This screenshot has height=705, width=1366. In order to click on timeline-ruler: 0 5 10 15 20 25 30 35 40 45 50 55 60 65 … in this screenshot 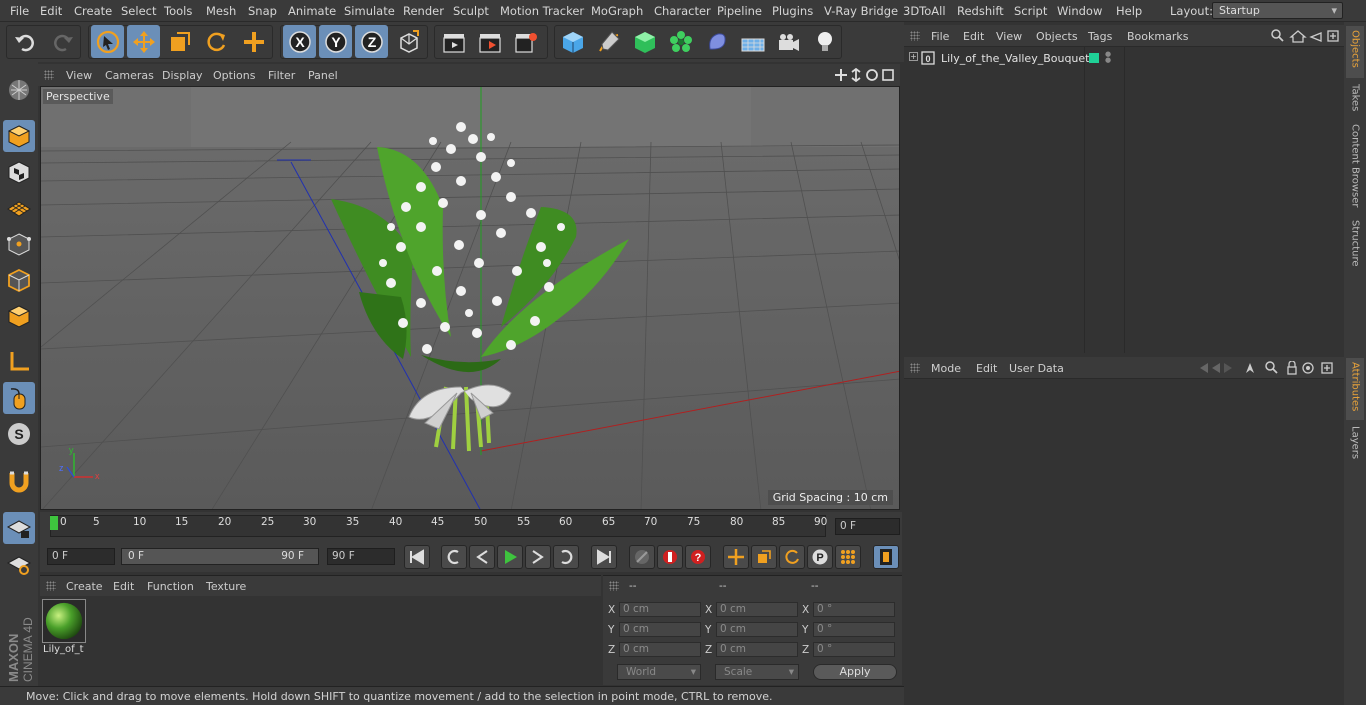, I will do `click(471, 527)`.